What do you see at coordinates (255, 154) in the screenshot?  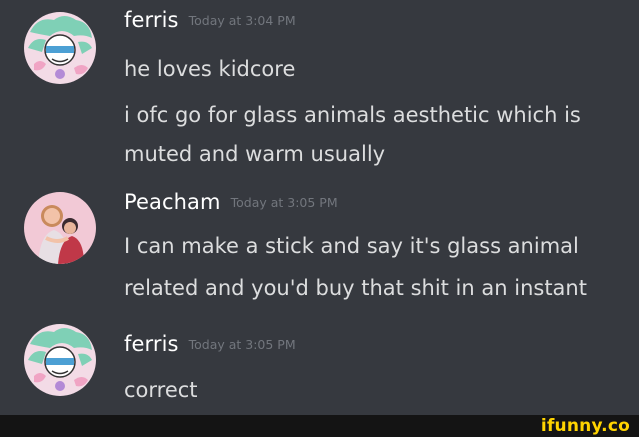 I see `message-text: muted and warm usually` at bounding box center [255, 154].